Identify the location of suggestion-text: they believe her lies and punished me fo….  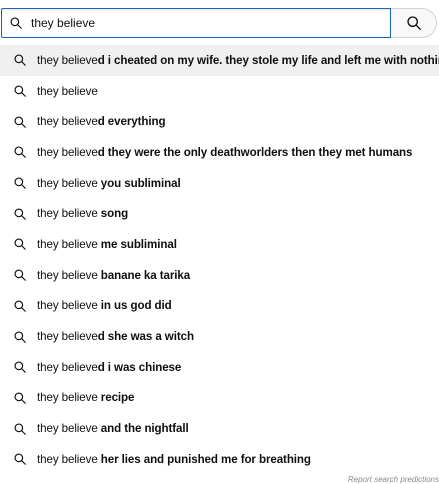
(174, 459).